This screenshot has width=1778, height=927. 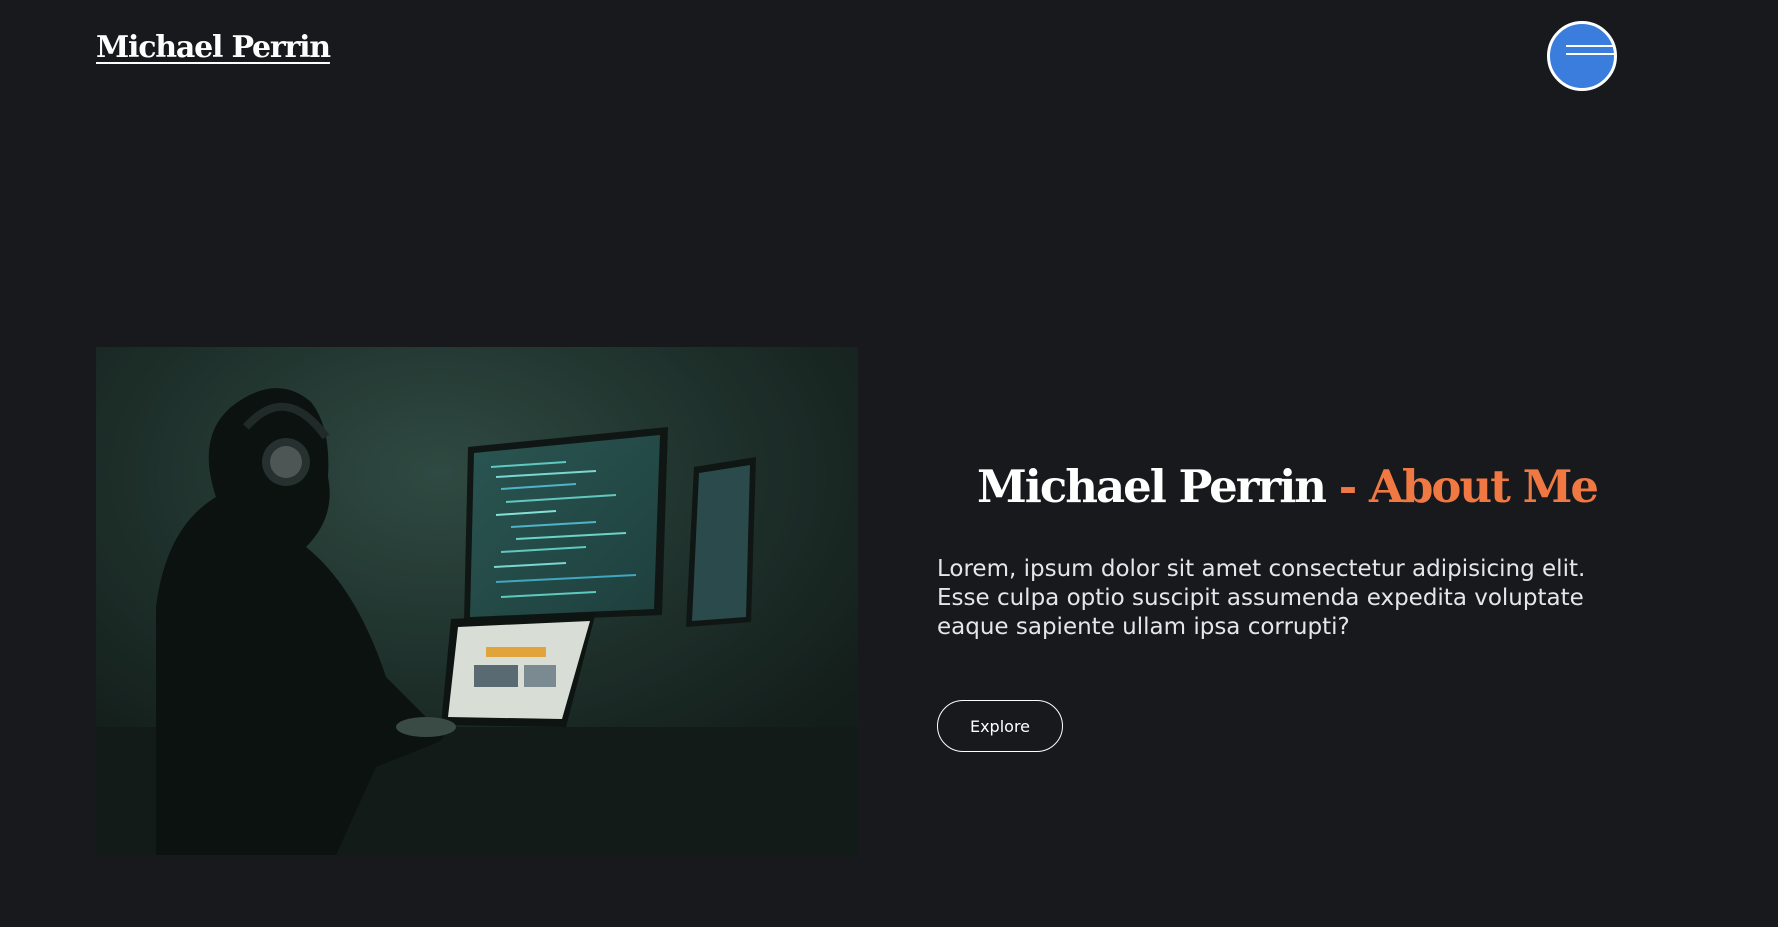 What do you see at coordinates (1582, 56) in the screenshot?
I see `hamburger-menu-button` at bounding box center [1582, 56].